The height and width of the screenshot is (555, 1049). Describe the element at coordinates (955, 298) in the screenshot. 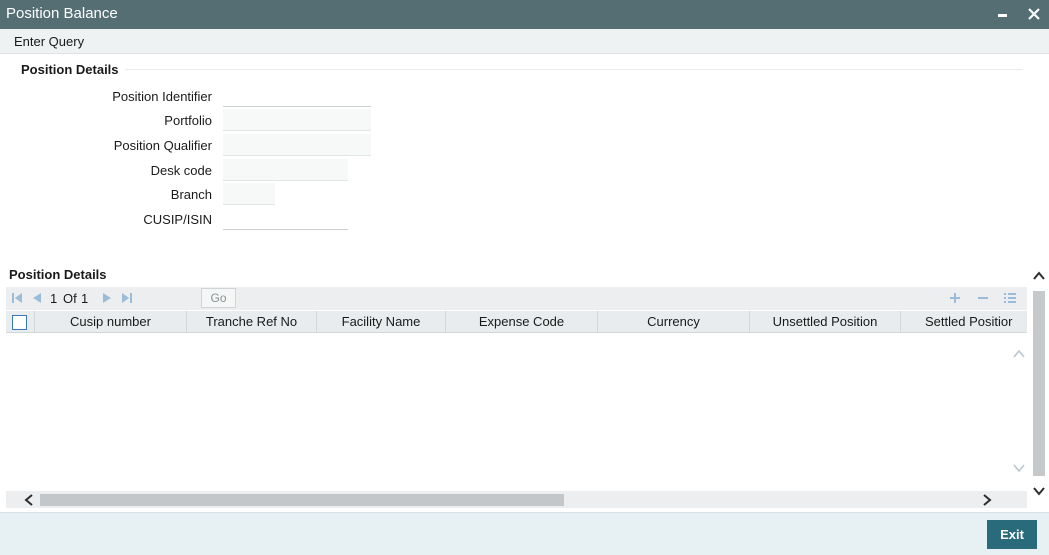

I see `add-row-icon` at that location.